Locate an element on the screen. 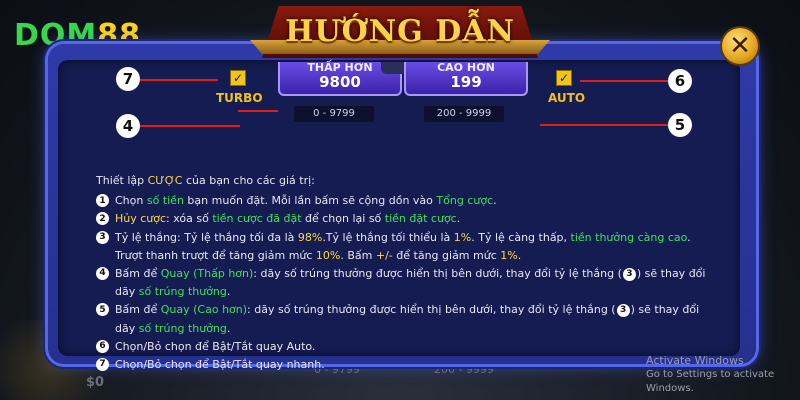 The height and width of the screenshot is (400, 800). item-number: 3 is located at coordinates (102, 237).